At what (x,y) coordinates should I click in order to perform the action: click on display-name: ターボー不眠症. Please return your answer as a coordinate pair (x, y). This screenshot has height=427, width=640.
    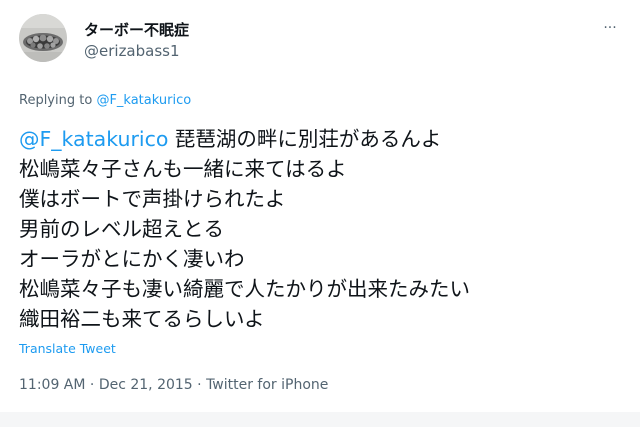
    Looking at the image, I should click on (136, 29).